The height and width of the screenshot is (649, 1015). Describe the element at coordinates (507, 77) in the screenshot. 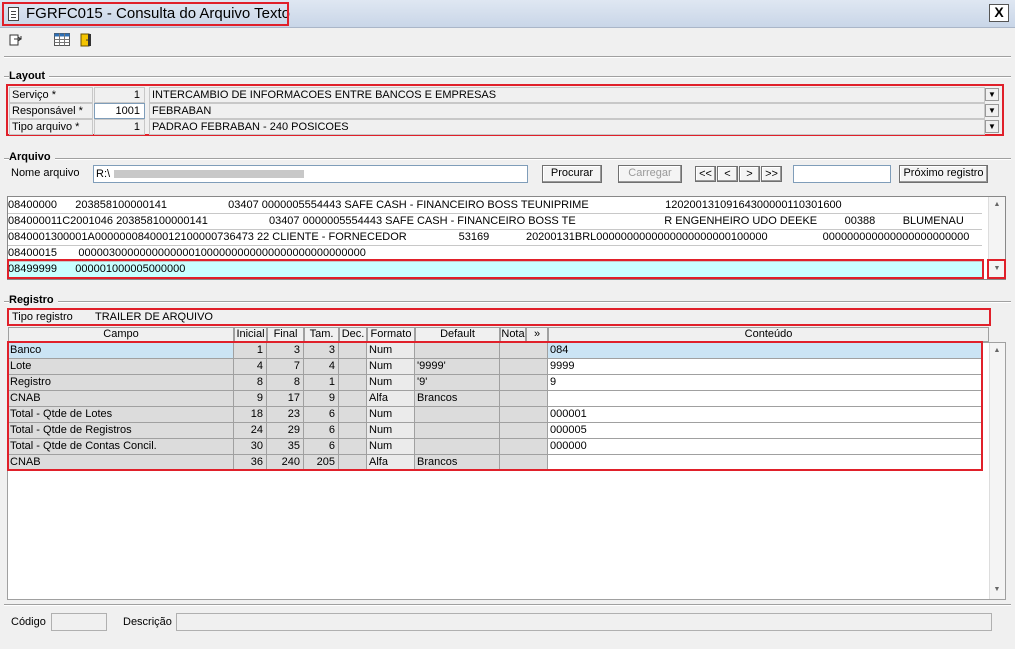

I see `layout-group-line` at that location.